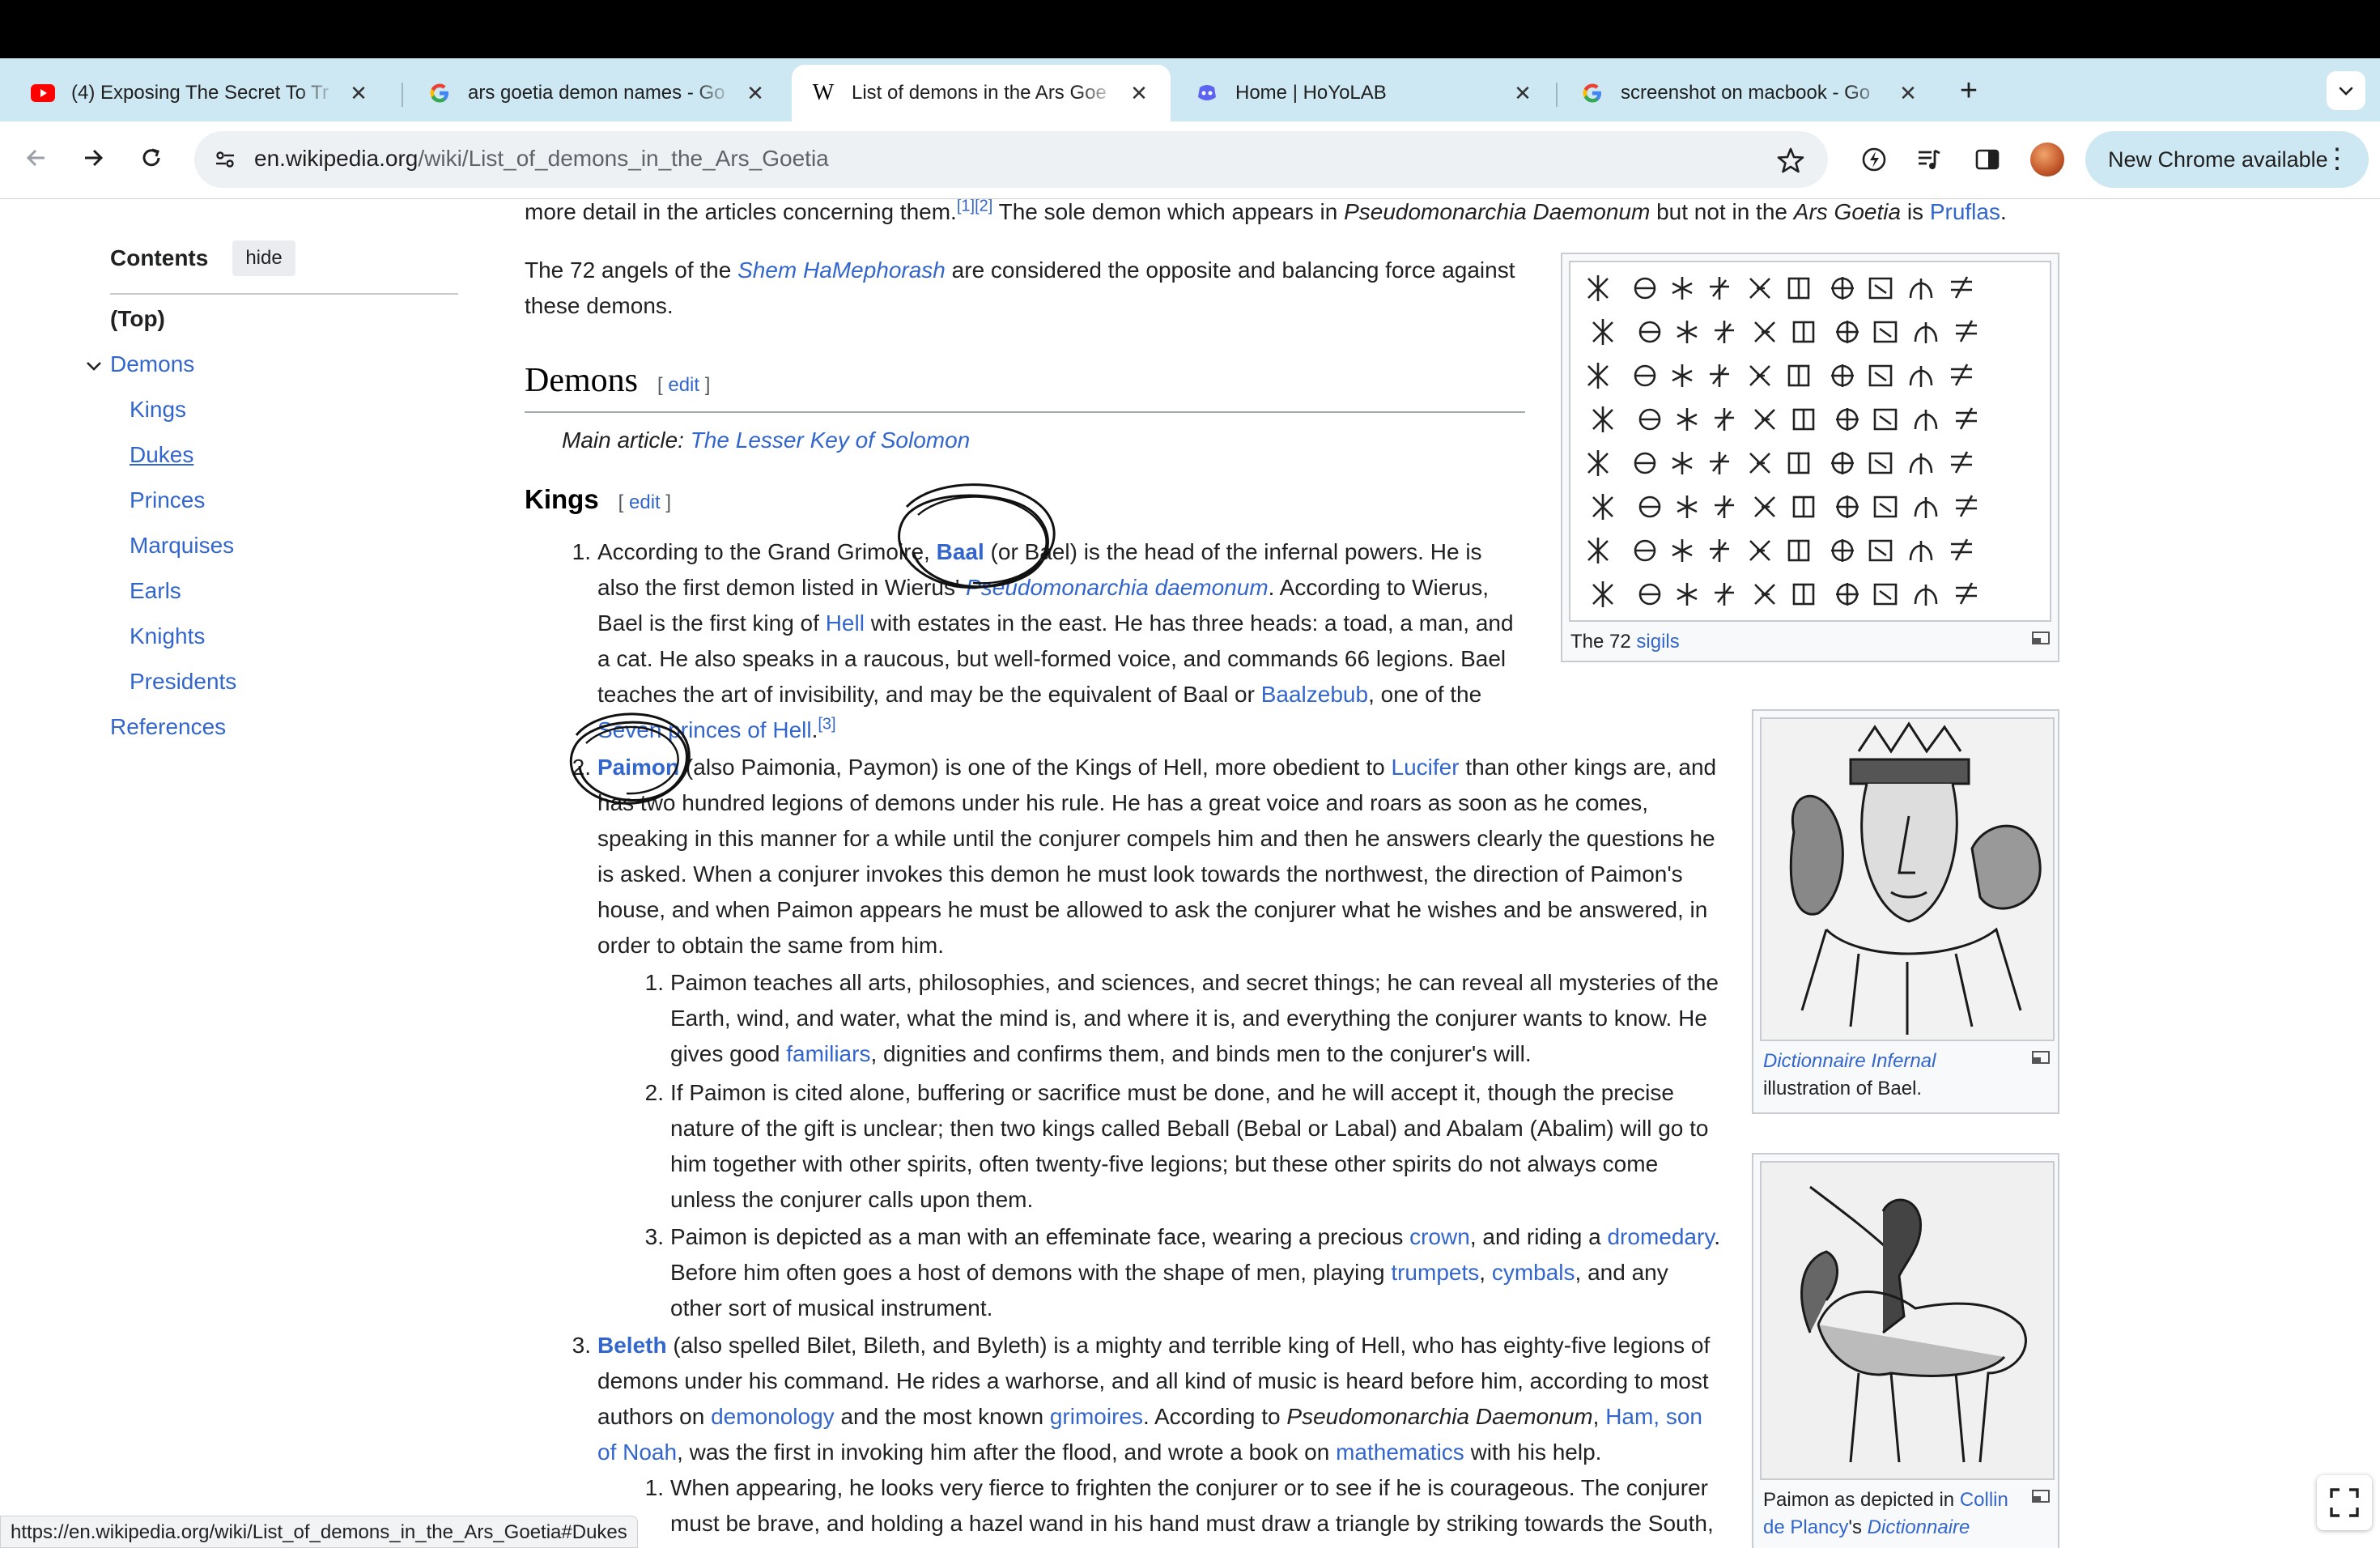 This screenshot has height=1548, width=2380. What do you see at coordinates (1746, 93) in the screenshot?
I see `tab-title: screenshot on macbook - Go` at bounding box center [1746, 93].